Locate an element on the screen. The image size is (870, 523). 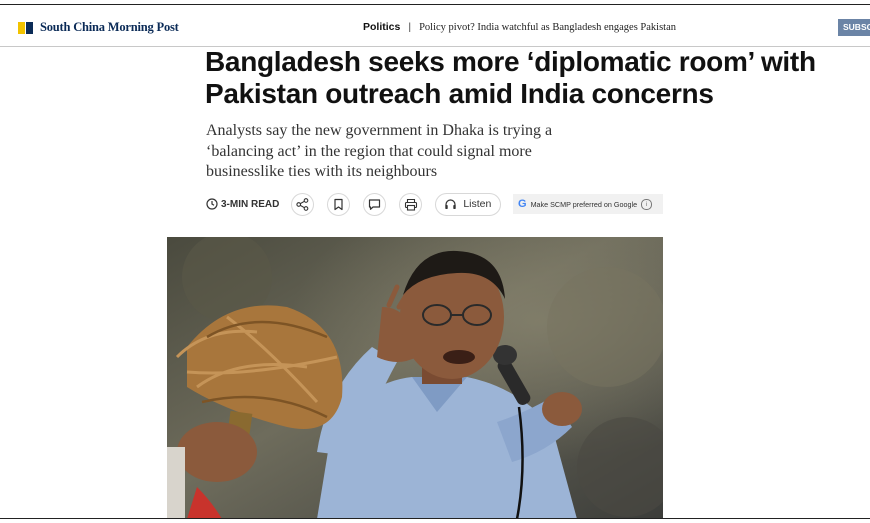
bookmark-icon is located at coordinates (338, 204).